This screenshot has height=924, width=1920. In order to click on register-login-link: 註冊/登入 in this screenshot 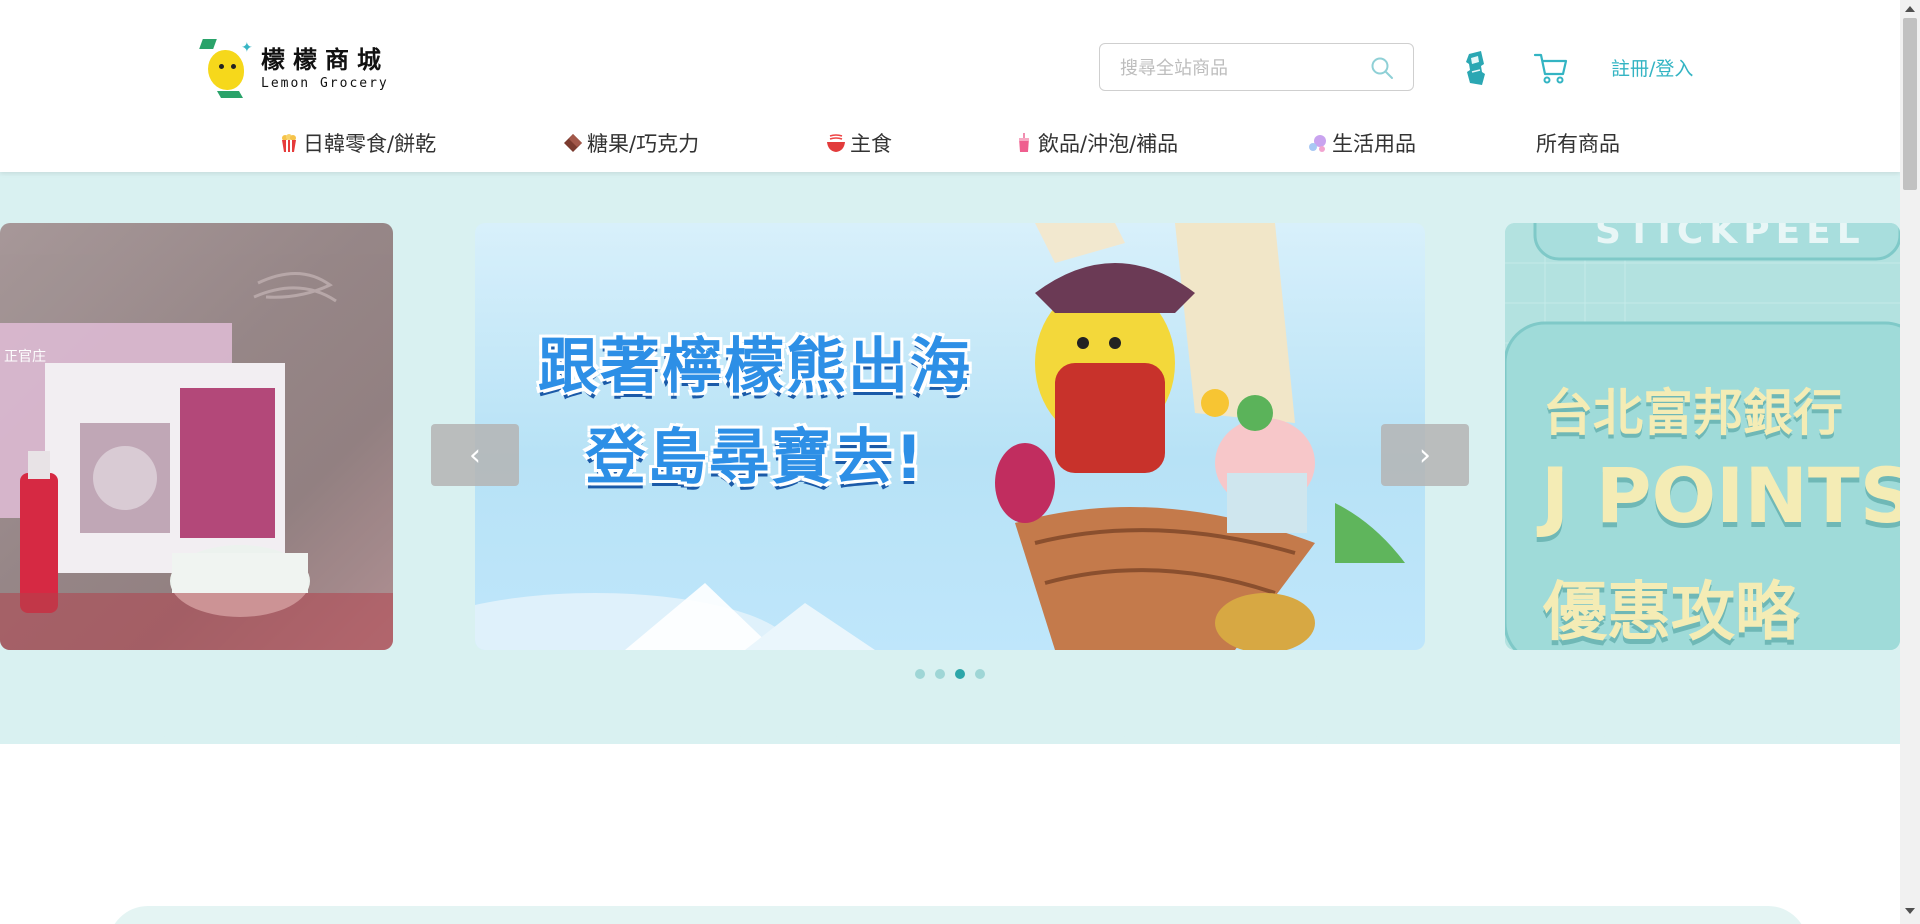, I will do `click(1652, 67)`.